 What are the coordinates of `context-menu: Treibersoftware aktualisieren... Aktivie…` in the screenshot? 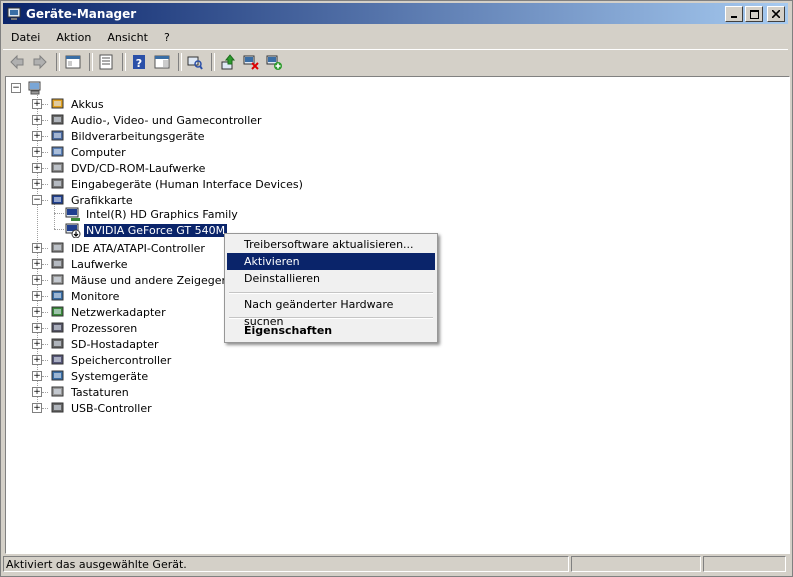 It's located at (331, 288).